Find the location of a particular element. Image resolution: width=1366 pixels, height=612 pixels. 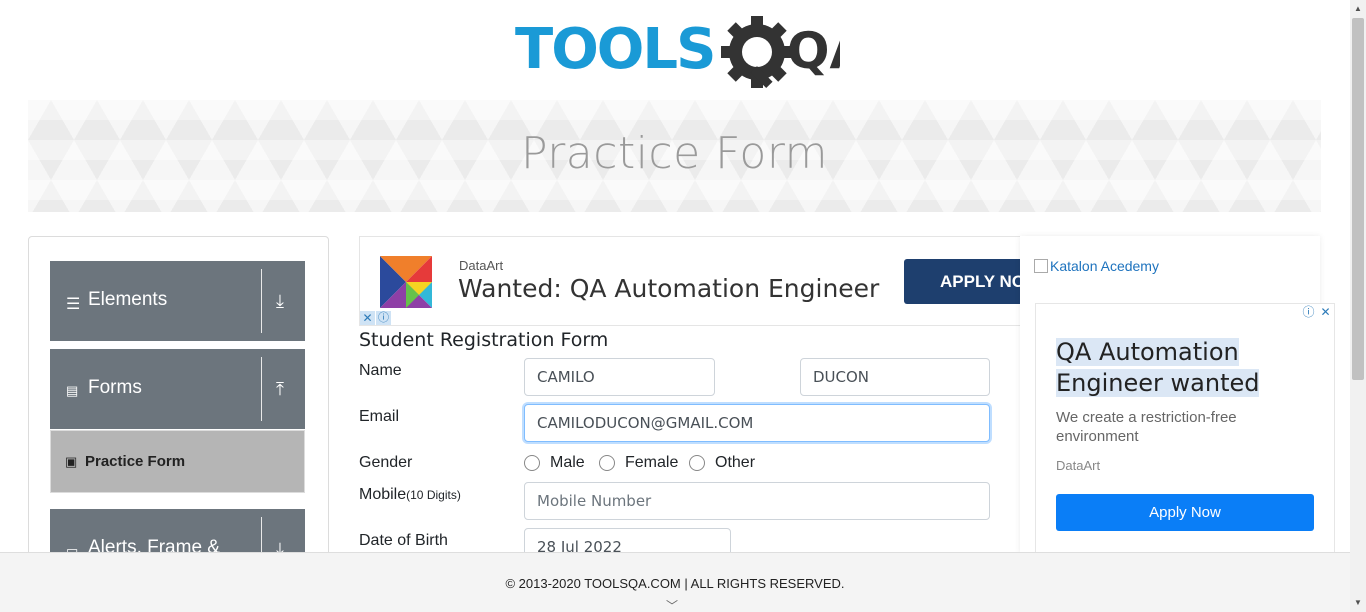

radio-label: Female is located at coordinates (652, 462).